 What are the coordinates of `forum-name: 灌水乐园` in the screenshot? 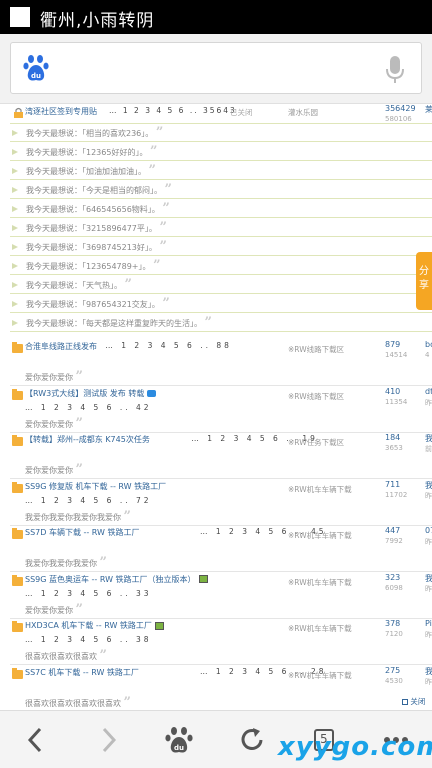 It's located at (303, 112).